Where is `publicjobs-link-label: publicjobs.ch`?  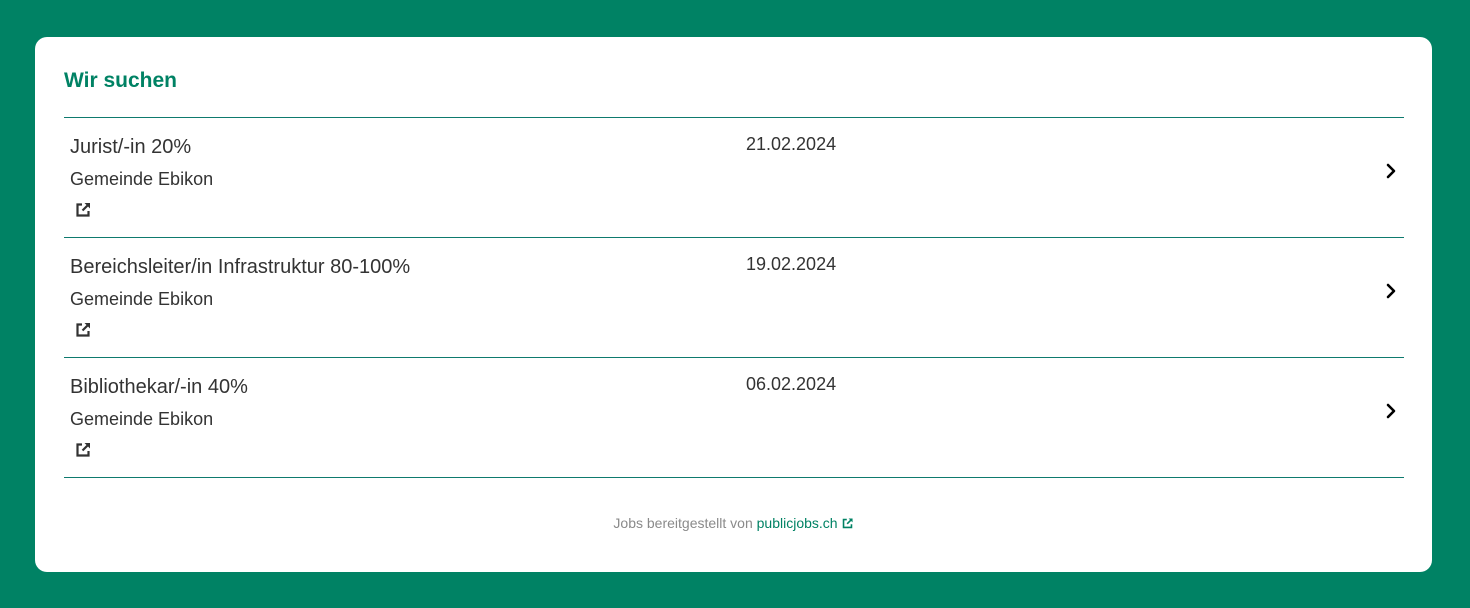 publicjobs-link-label: publicjobs.ch is located at coordinates (797, 523).